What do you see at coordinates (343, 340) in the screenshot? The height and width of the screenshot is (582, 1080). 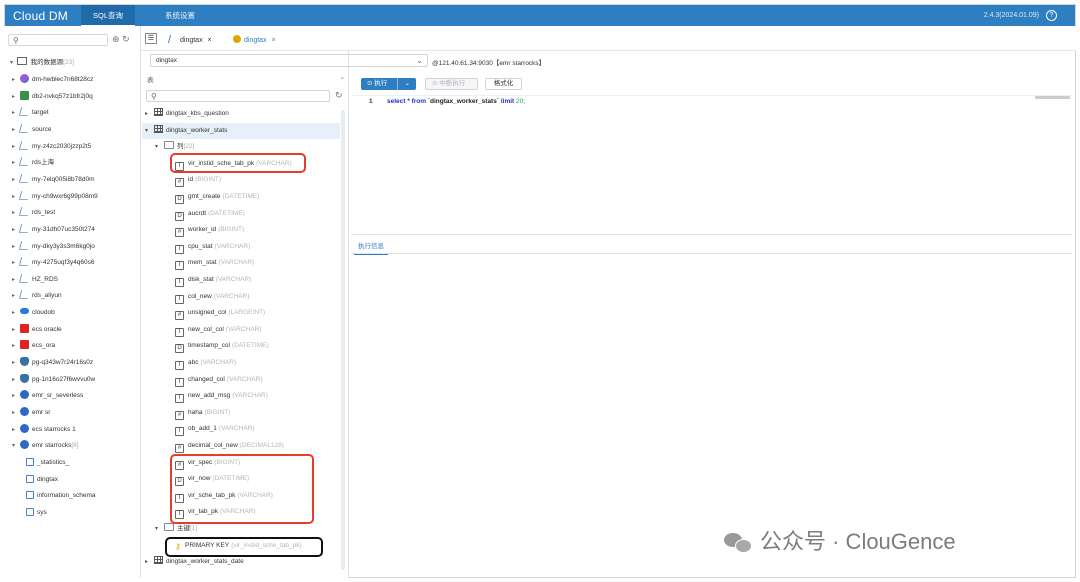 I see `object-tree-scrollbar` at bounding box center [343, 340].